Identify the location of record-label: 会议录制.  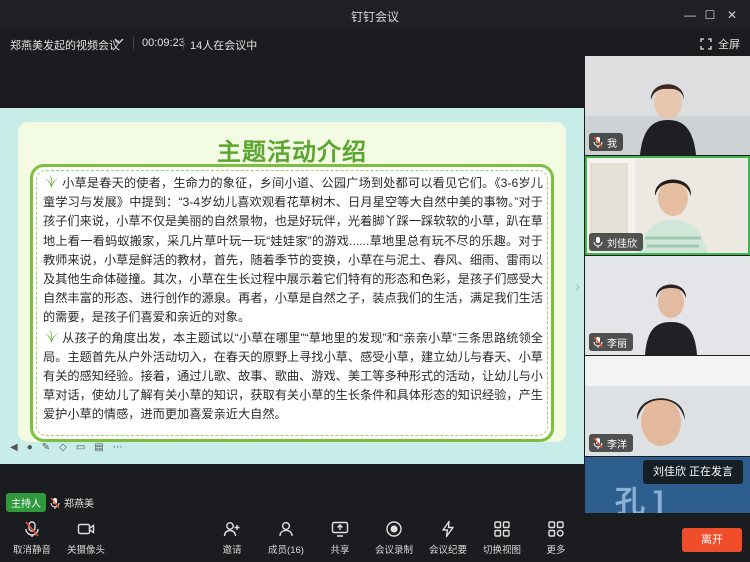
(393, 550).